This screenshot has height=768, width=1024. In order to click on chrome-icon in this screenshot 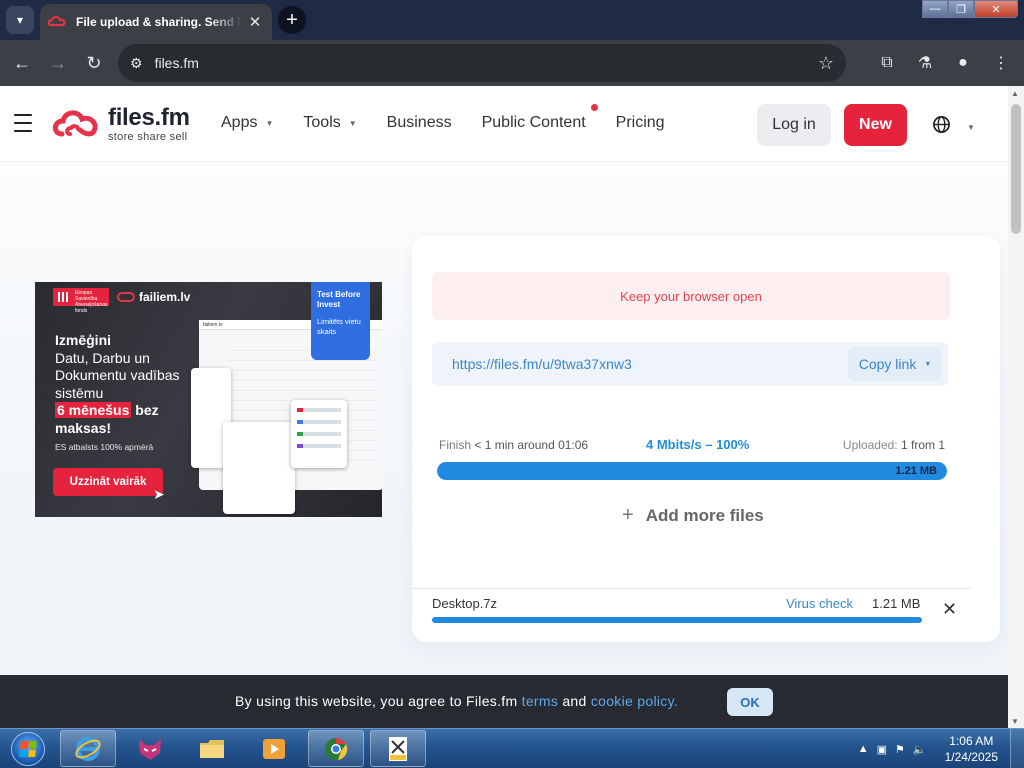, I will do `click(336, 748)`.